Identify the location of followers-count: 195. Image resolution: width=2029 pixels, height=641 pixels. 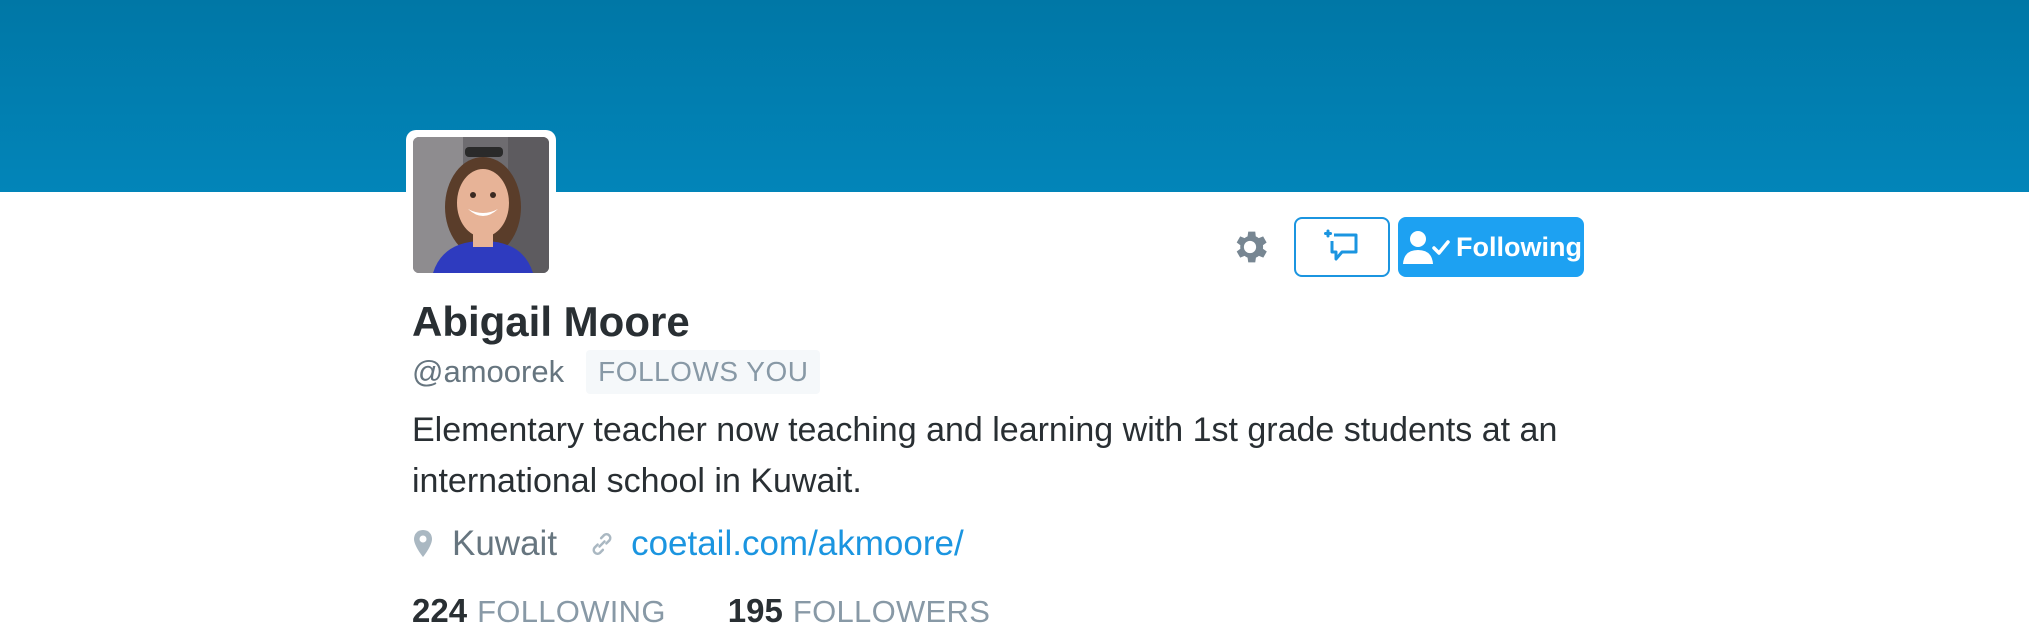
(755, 610).